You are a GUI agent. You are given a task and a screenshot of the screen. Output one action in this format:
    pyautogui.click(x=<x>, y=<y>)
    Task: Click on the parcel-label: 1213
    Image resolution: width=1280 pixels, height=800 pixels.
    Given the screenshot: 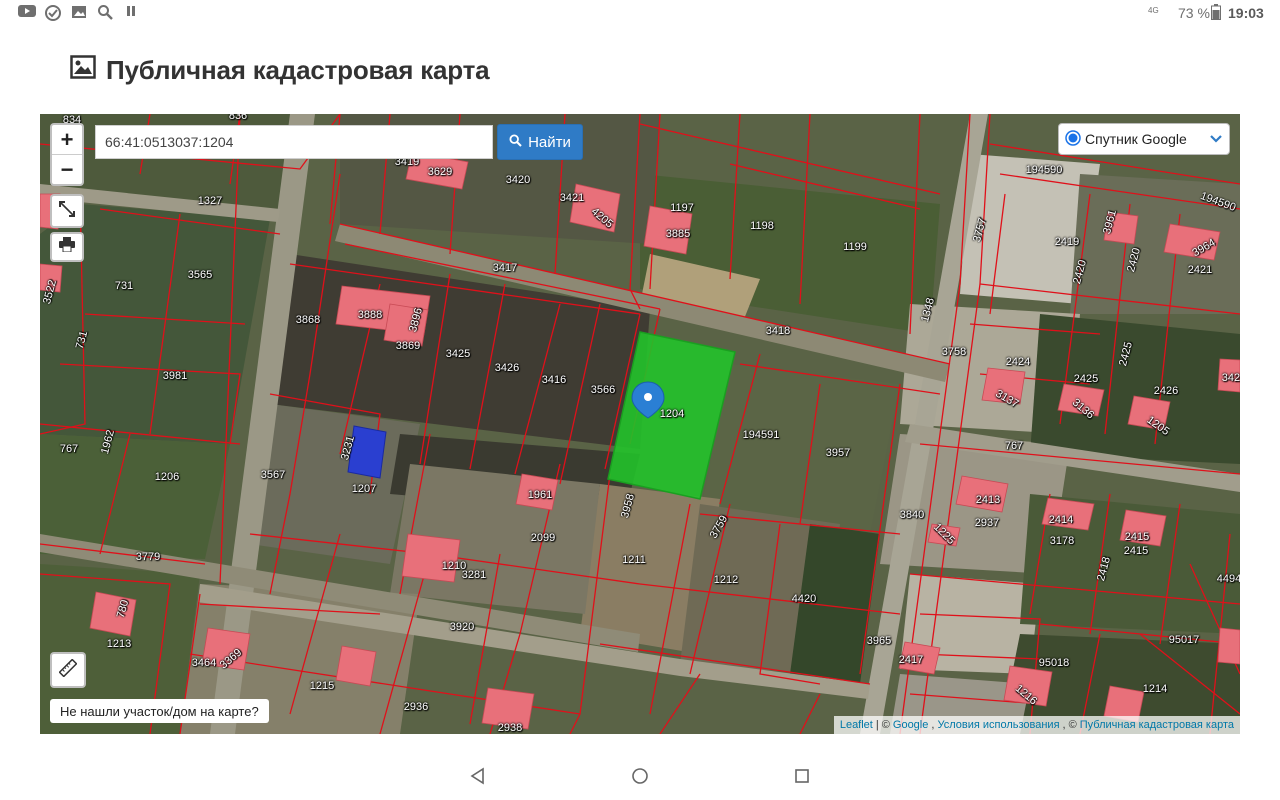 What is the action you would take?
    pyautogui.click(x=119, y=644)
    